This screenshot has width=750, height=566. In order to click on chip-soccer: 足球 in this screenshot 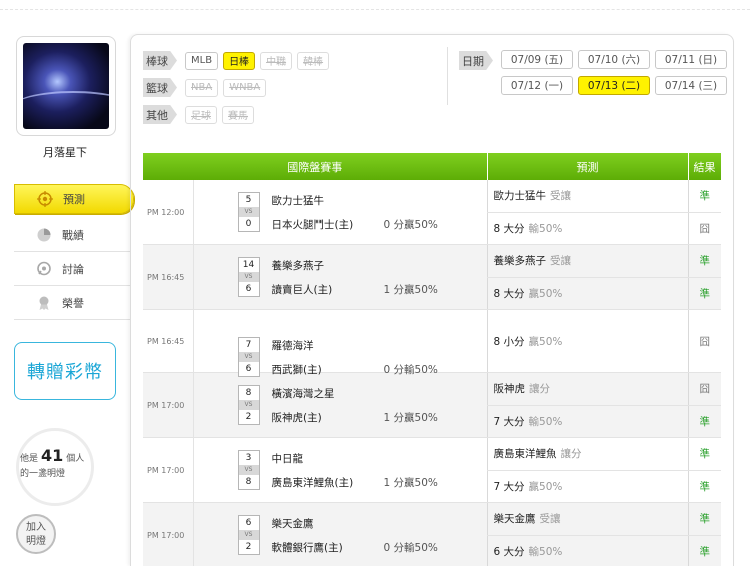, I will do `click(201, 114)`.